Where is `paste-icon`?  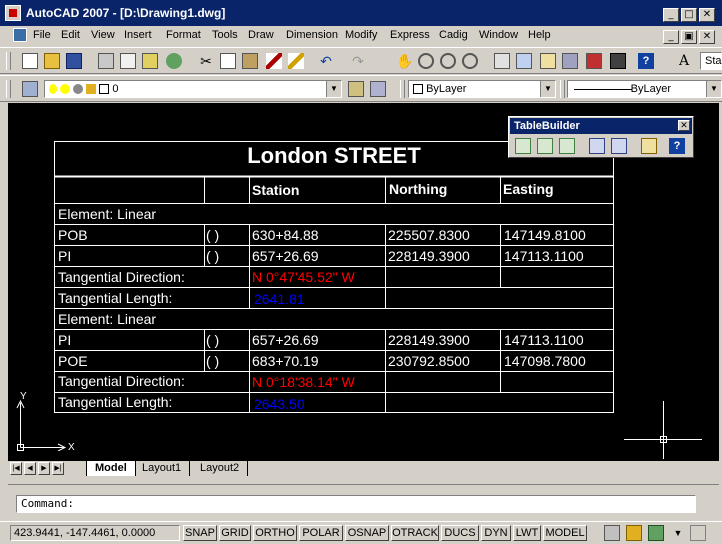
paste-icon is located at coordinates (250, 61).